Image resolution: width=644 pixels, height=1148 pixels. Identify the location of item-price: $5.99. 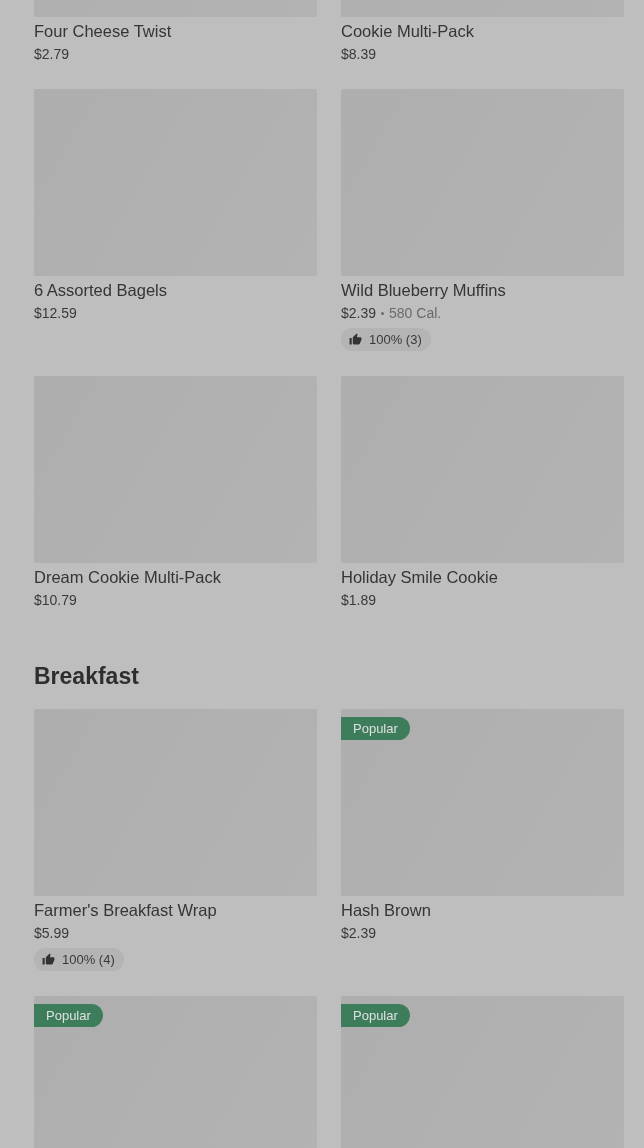
(52, 933).